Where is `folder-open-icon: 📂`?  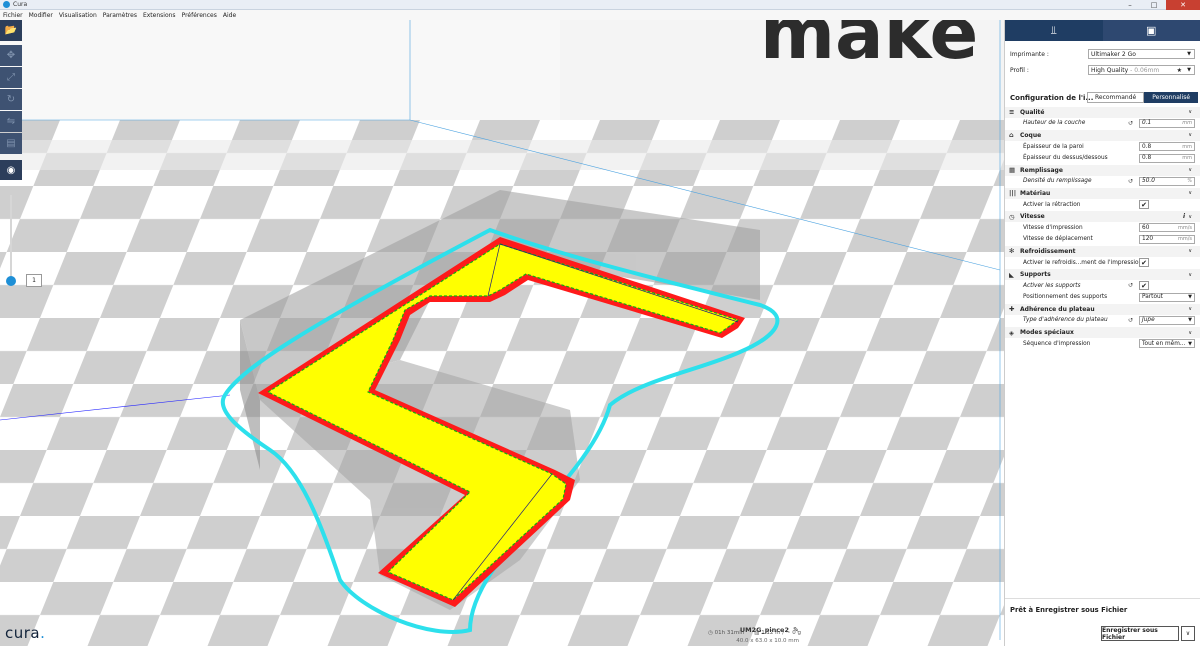
folder-open-icon: 📂 is located at coordinates (11, 30).